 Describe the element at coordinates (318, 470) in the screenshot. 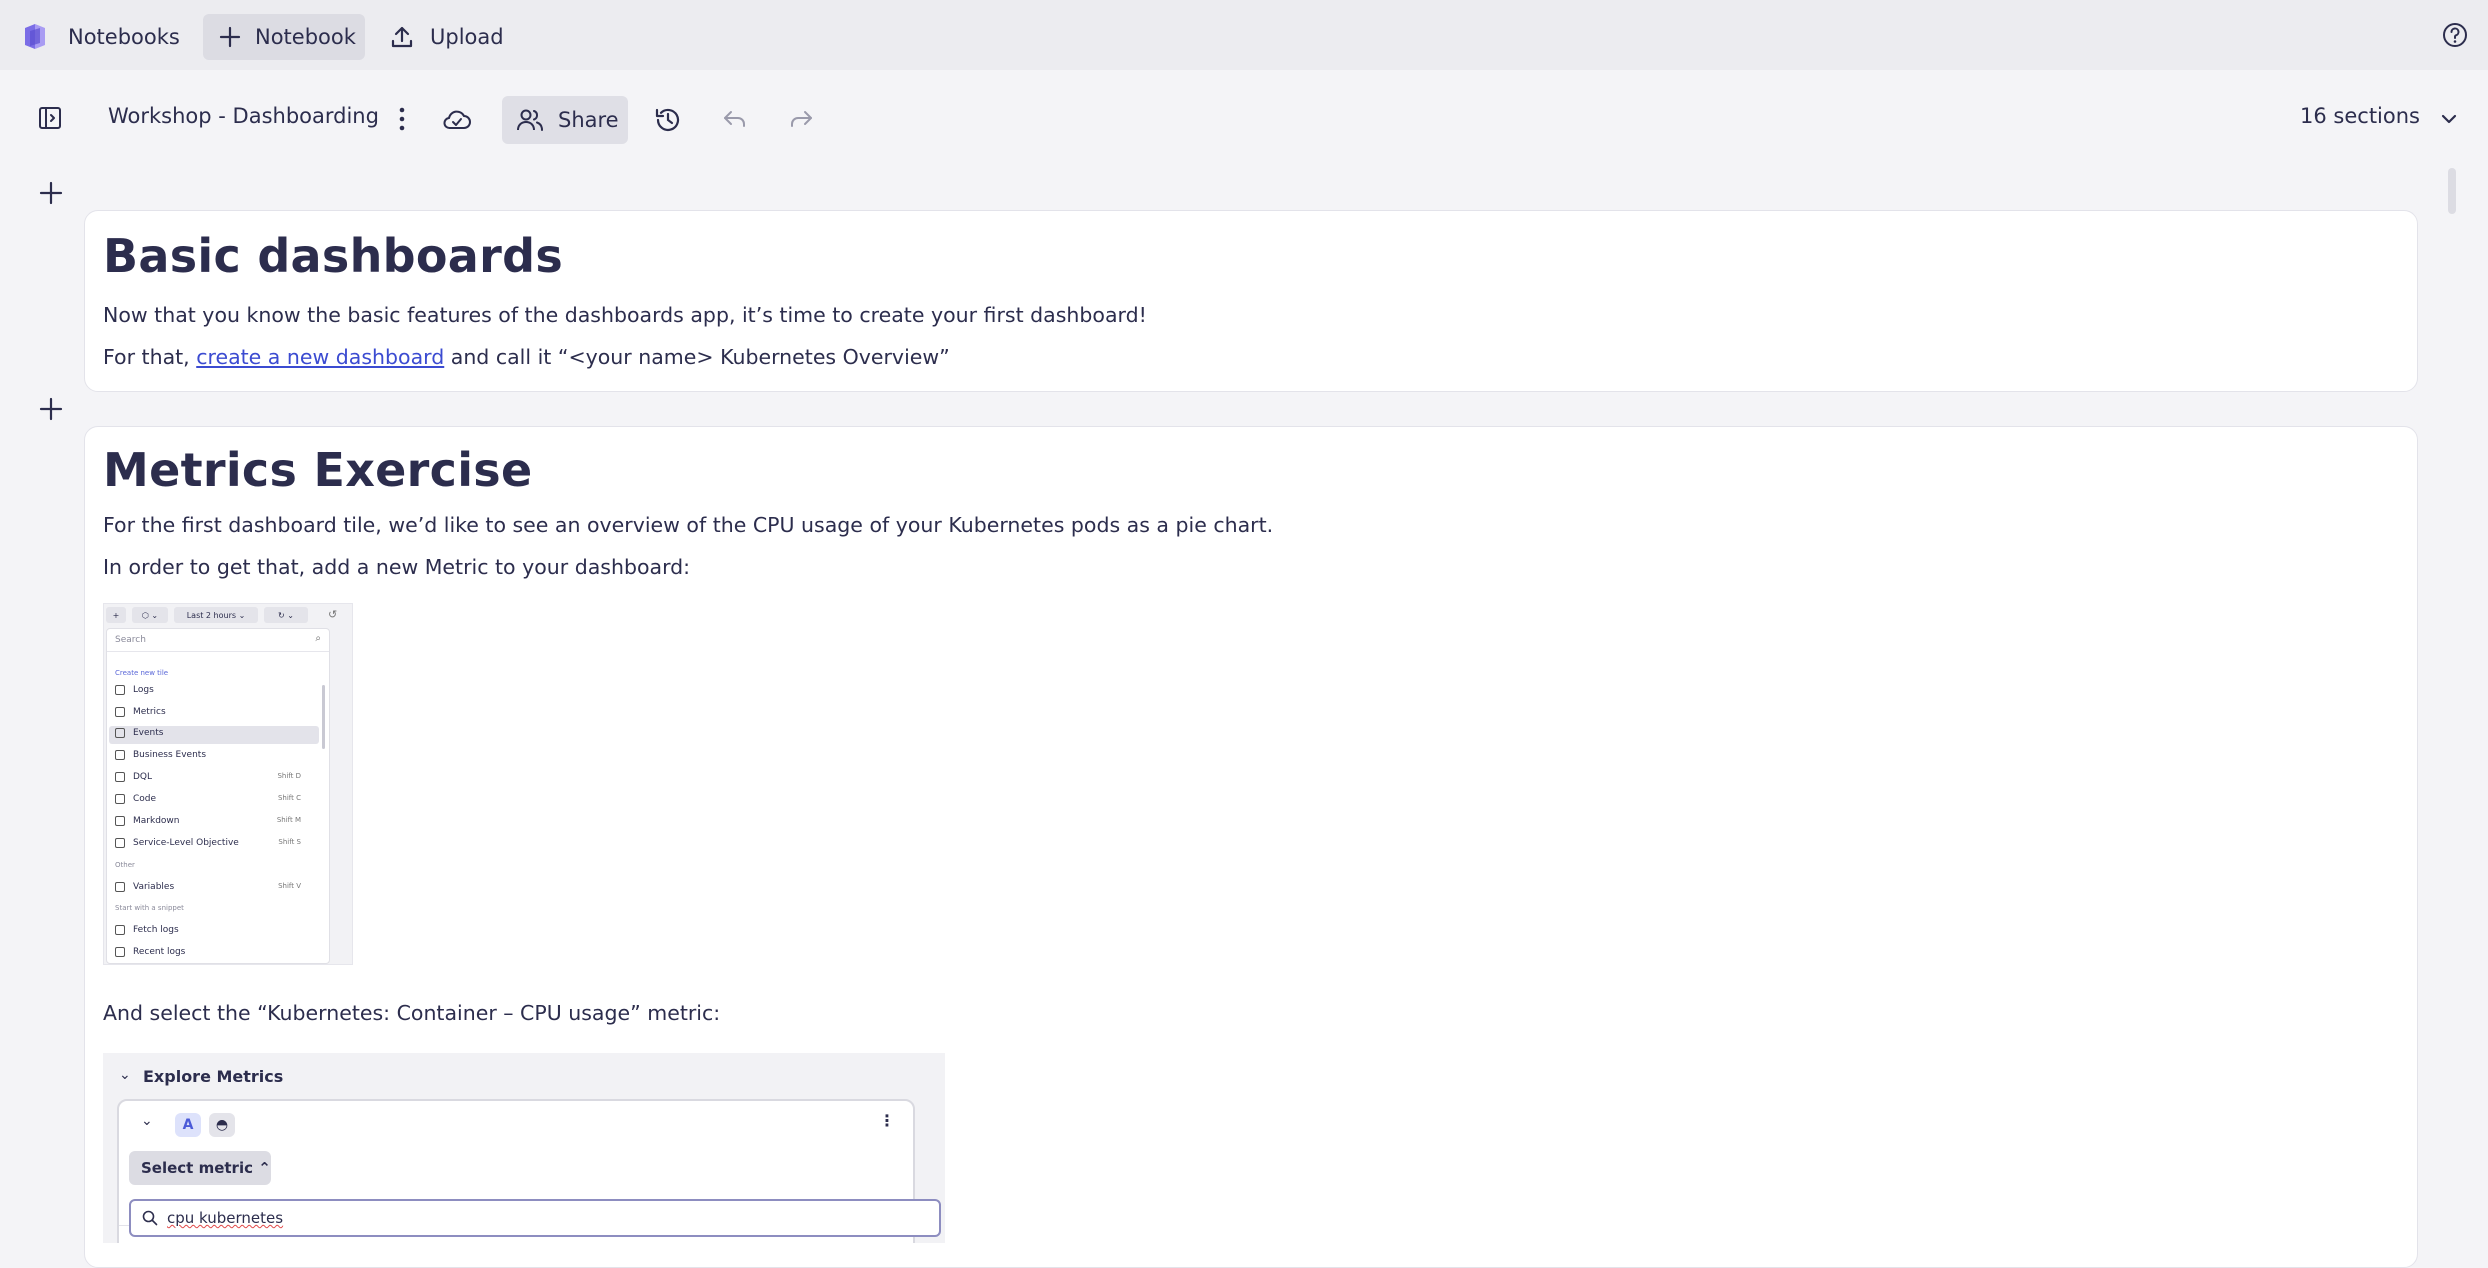

I see `section-heading: Metrics Exercise` at that location.